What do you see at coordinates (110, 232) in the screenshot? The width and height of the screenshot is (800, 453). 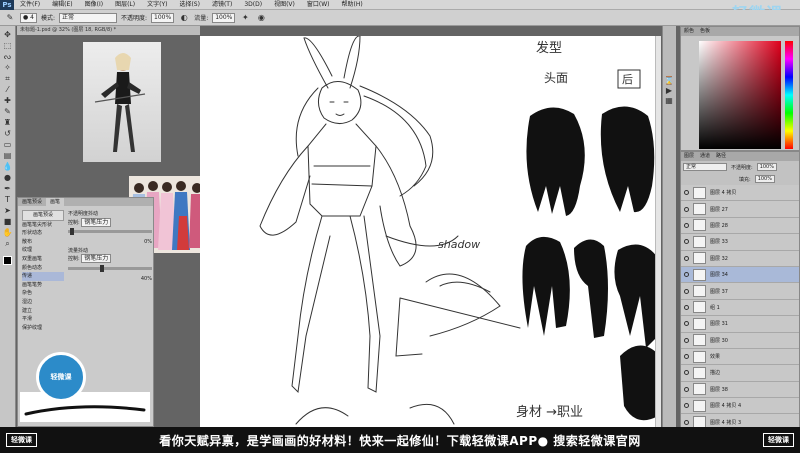 I see `opacity-jitter-slider` at bounding box center [110, 232].